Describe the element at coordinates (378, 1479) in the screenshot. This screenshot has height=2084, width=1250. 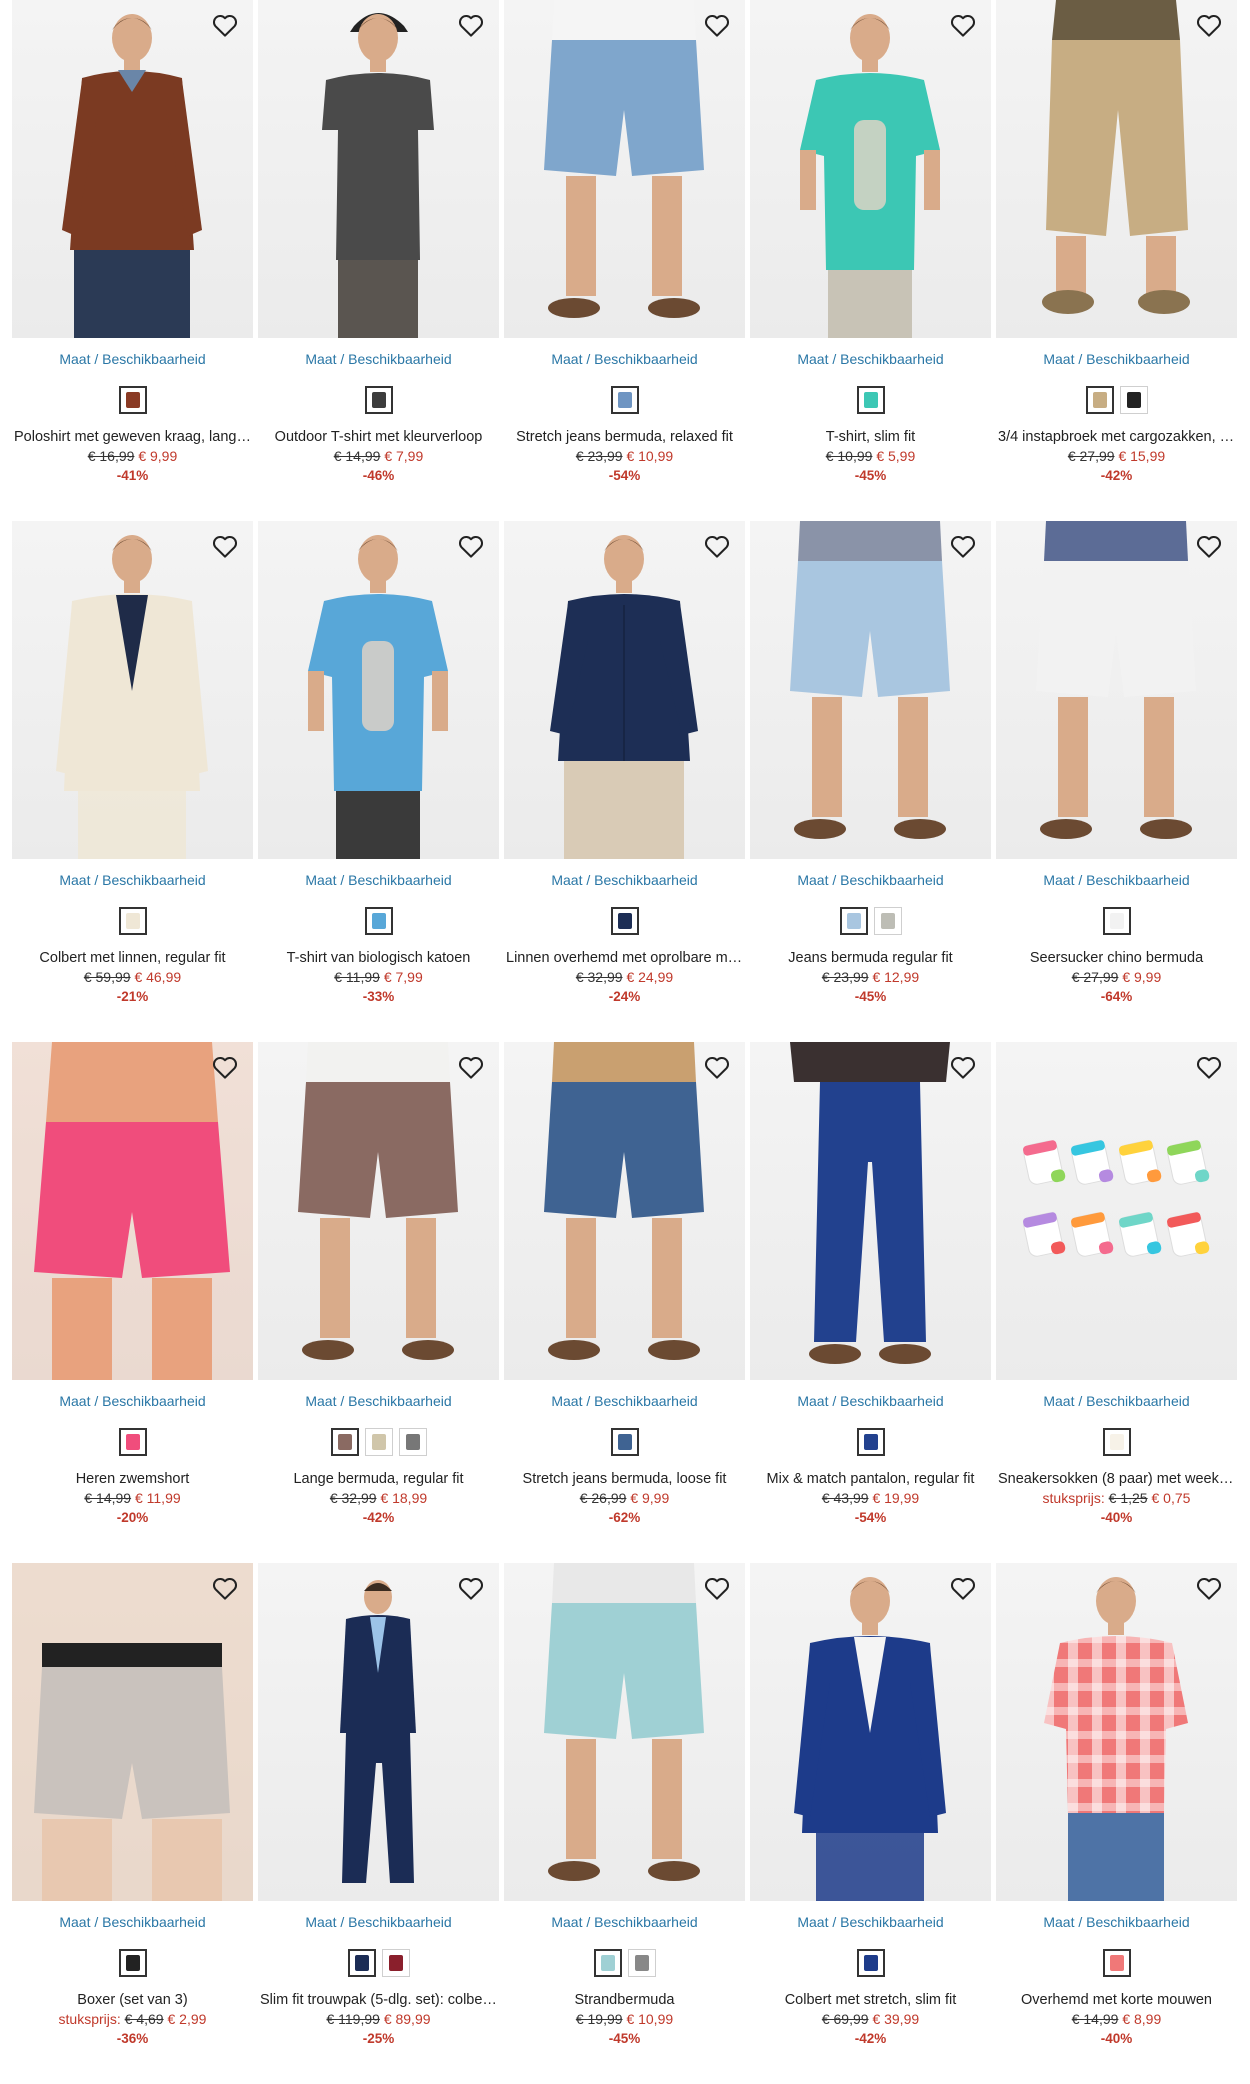
I see `product-title: Lange bermuda, regular fit` at that location.